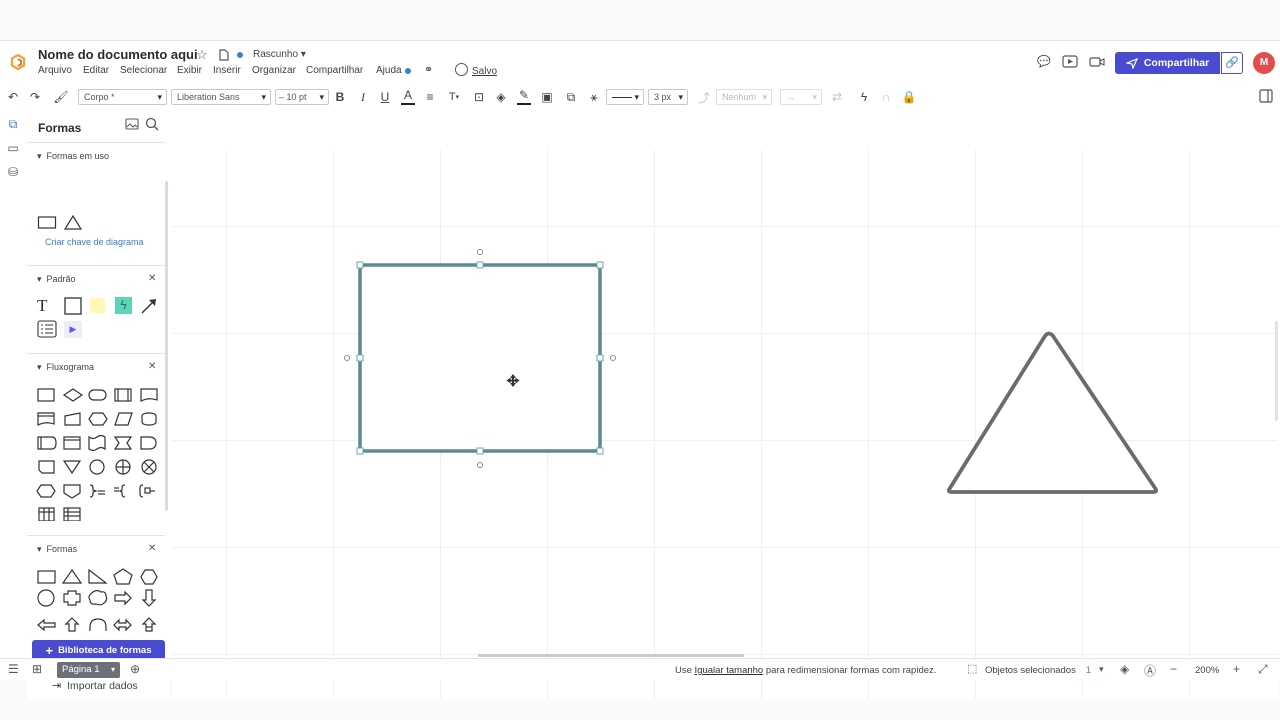  Describe the element at coordinates (132, 124) in the screenshot. I see `image-search-icon` at that location.